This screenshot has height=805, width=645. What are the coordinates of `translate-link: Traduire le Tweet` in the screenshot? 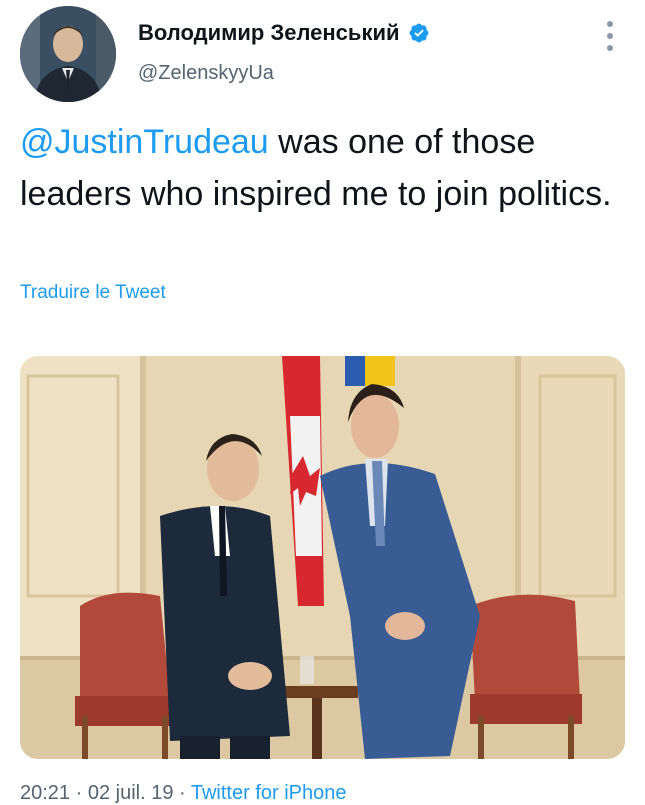 It's located at (93, 293).